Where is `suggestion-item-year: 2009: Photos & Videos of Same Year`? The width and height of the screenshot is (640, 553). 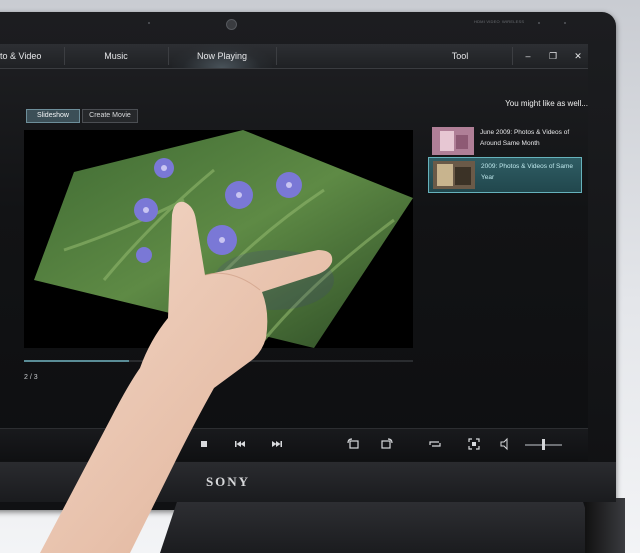
suggestion-item-year: 2009: Photos & Videos of Same Year is located at coordinates (505, 175).